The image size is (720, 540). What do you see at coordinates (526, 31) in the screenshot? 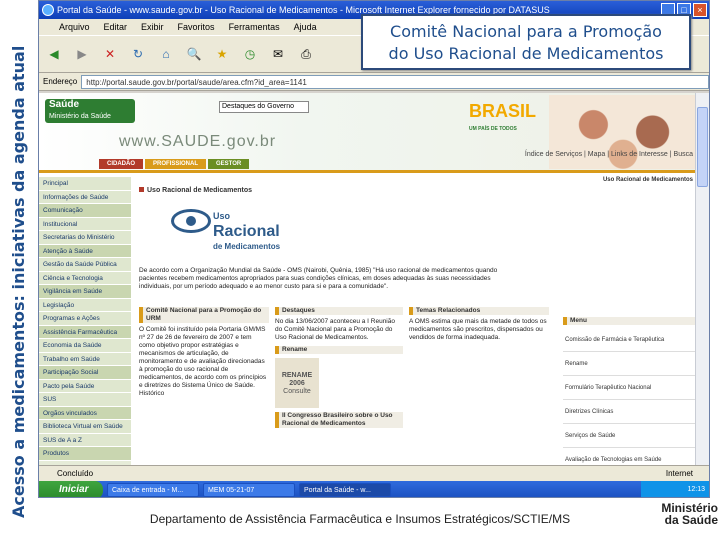
I see `callout-line: Comitê Nacional para a Promoção` at bounding box center [526, 31].